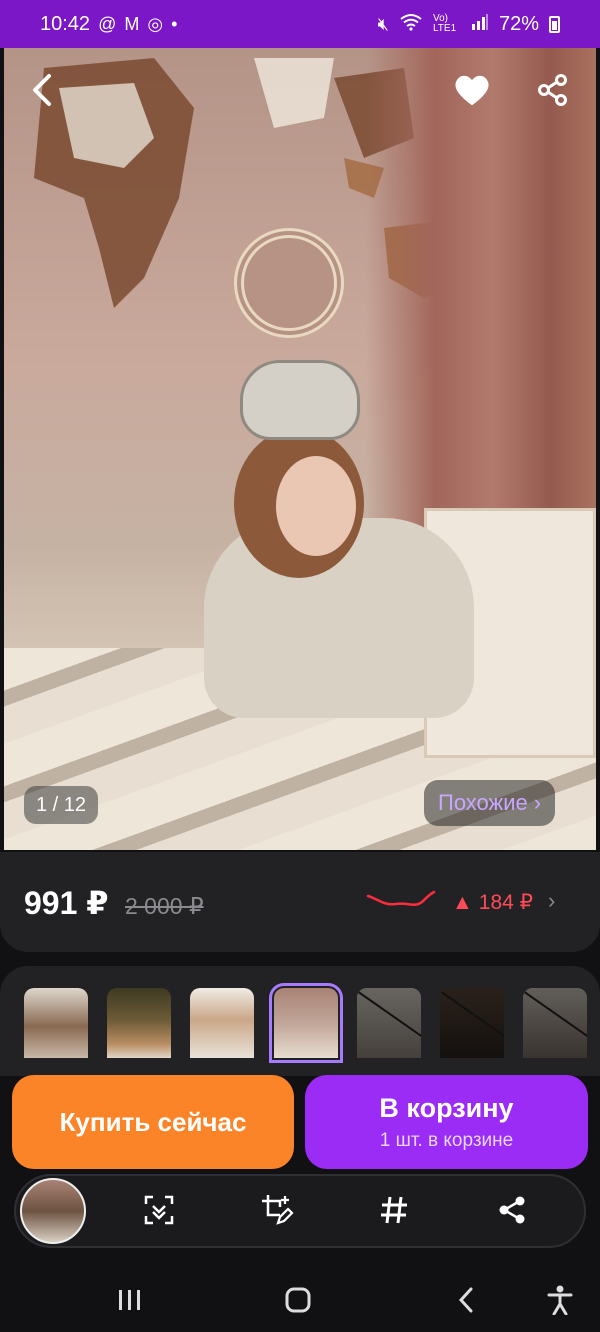 This screenshot has height=1332, width=600. I want to click on scan-button, so click(159, 1210).